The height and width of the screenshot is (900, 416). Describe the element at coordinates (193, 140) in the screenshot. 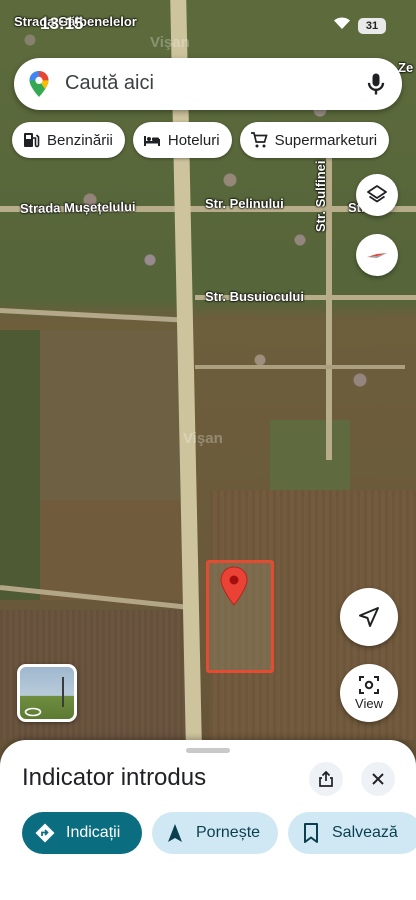

I see `chip-label: Hoteluri` at that location.